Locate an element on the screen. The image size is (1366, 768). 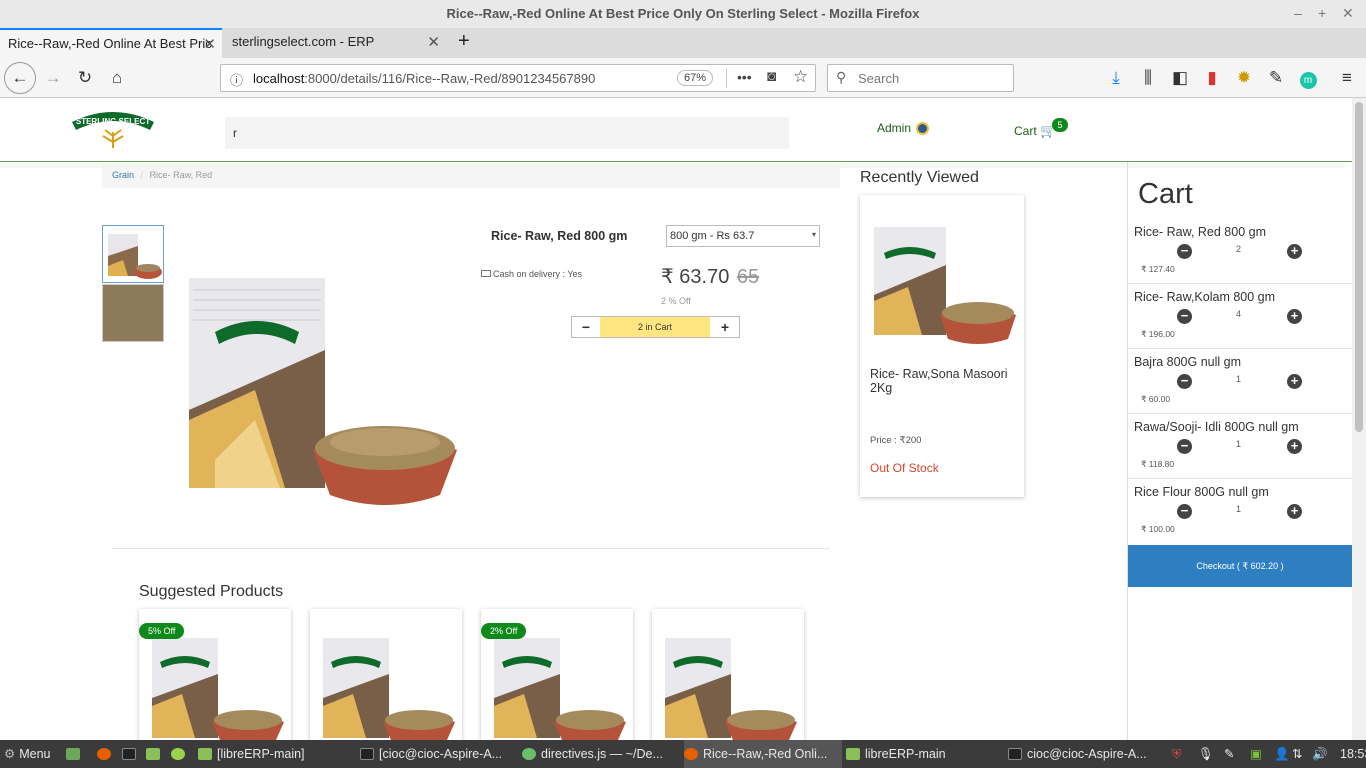
taskbar-window: libreERP-main is located at coordinates (925, 754).